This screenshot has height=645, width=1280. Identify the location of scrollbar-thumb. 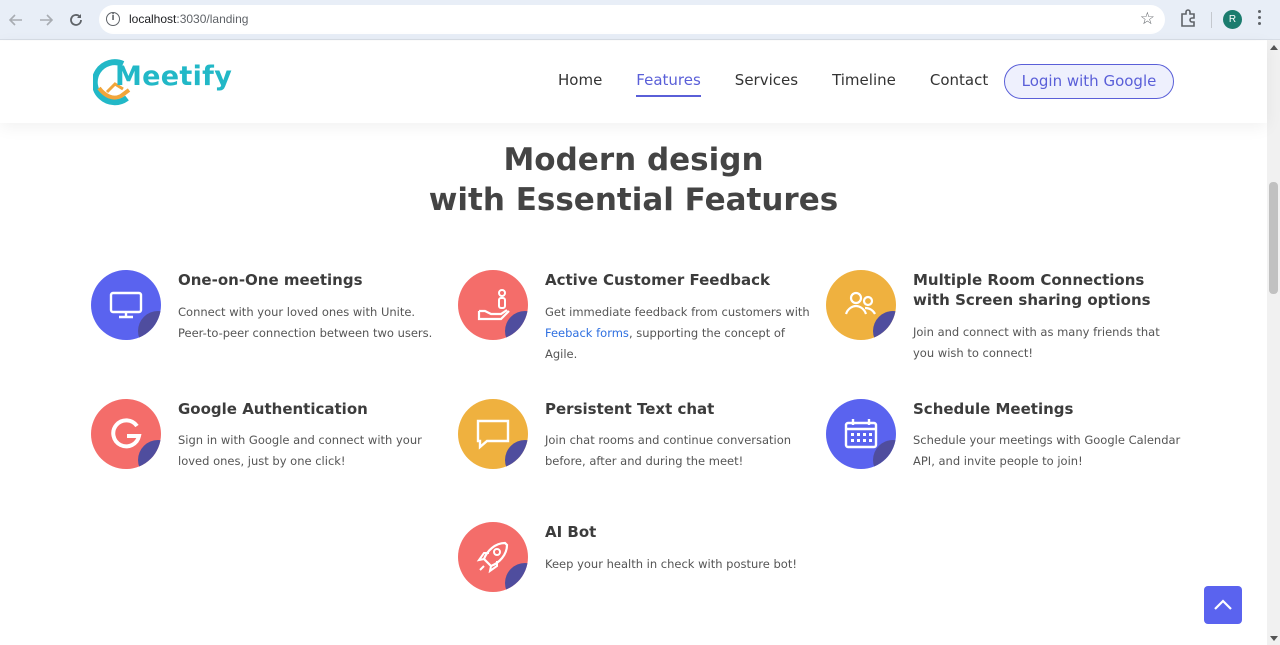
(1273, 238).